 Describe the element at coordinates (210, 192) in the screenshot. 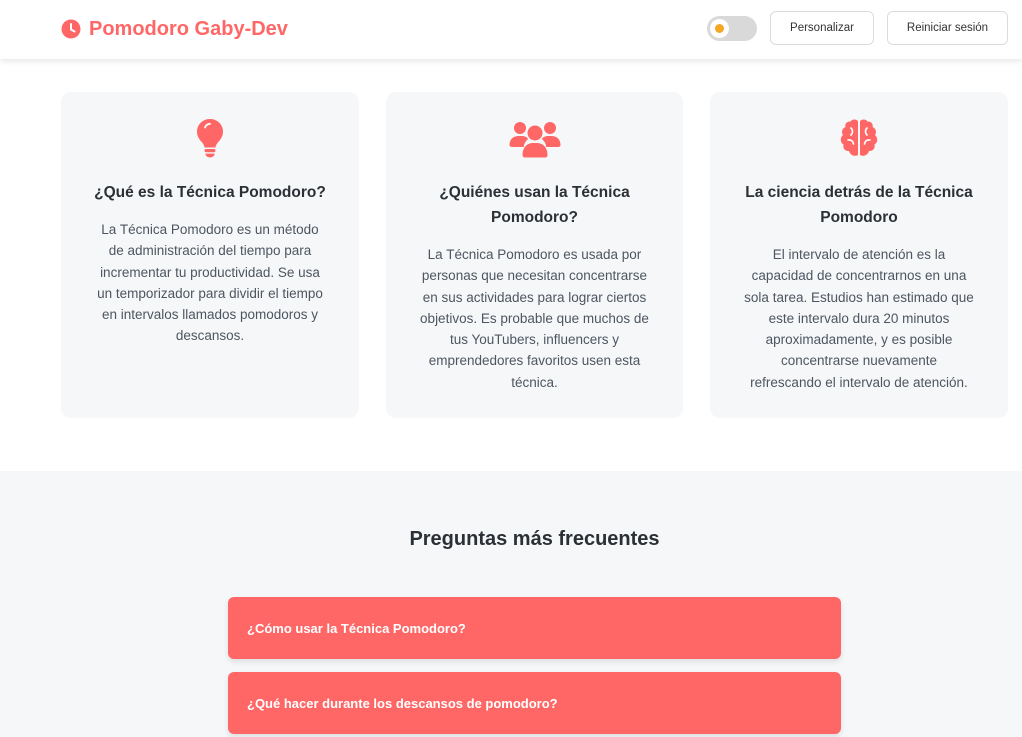

I see `card-title: ¿Qué es la Técnica Pomodoro?` at that location.